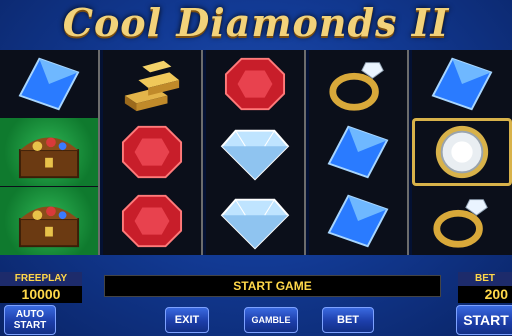 The height and width of the screenshot is (336, 512). Describe the element at coordinates (484, 320) in the screenshot. I see `start-button: START` at that location.